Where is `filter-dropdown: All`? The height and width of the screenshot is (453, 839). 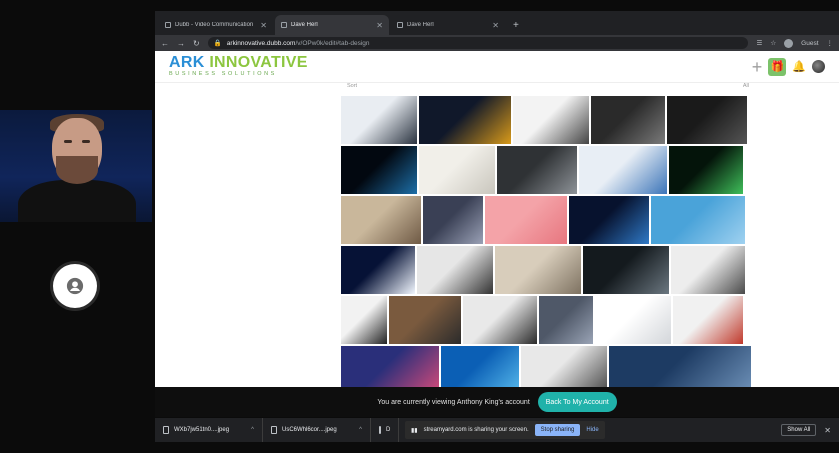 filter-dropdown: All is located at coordinates (746, 89).